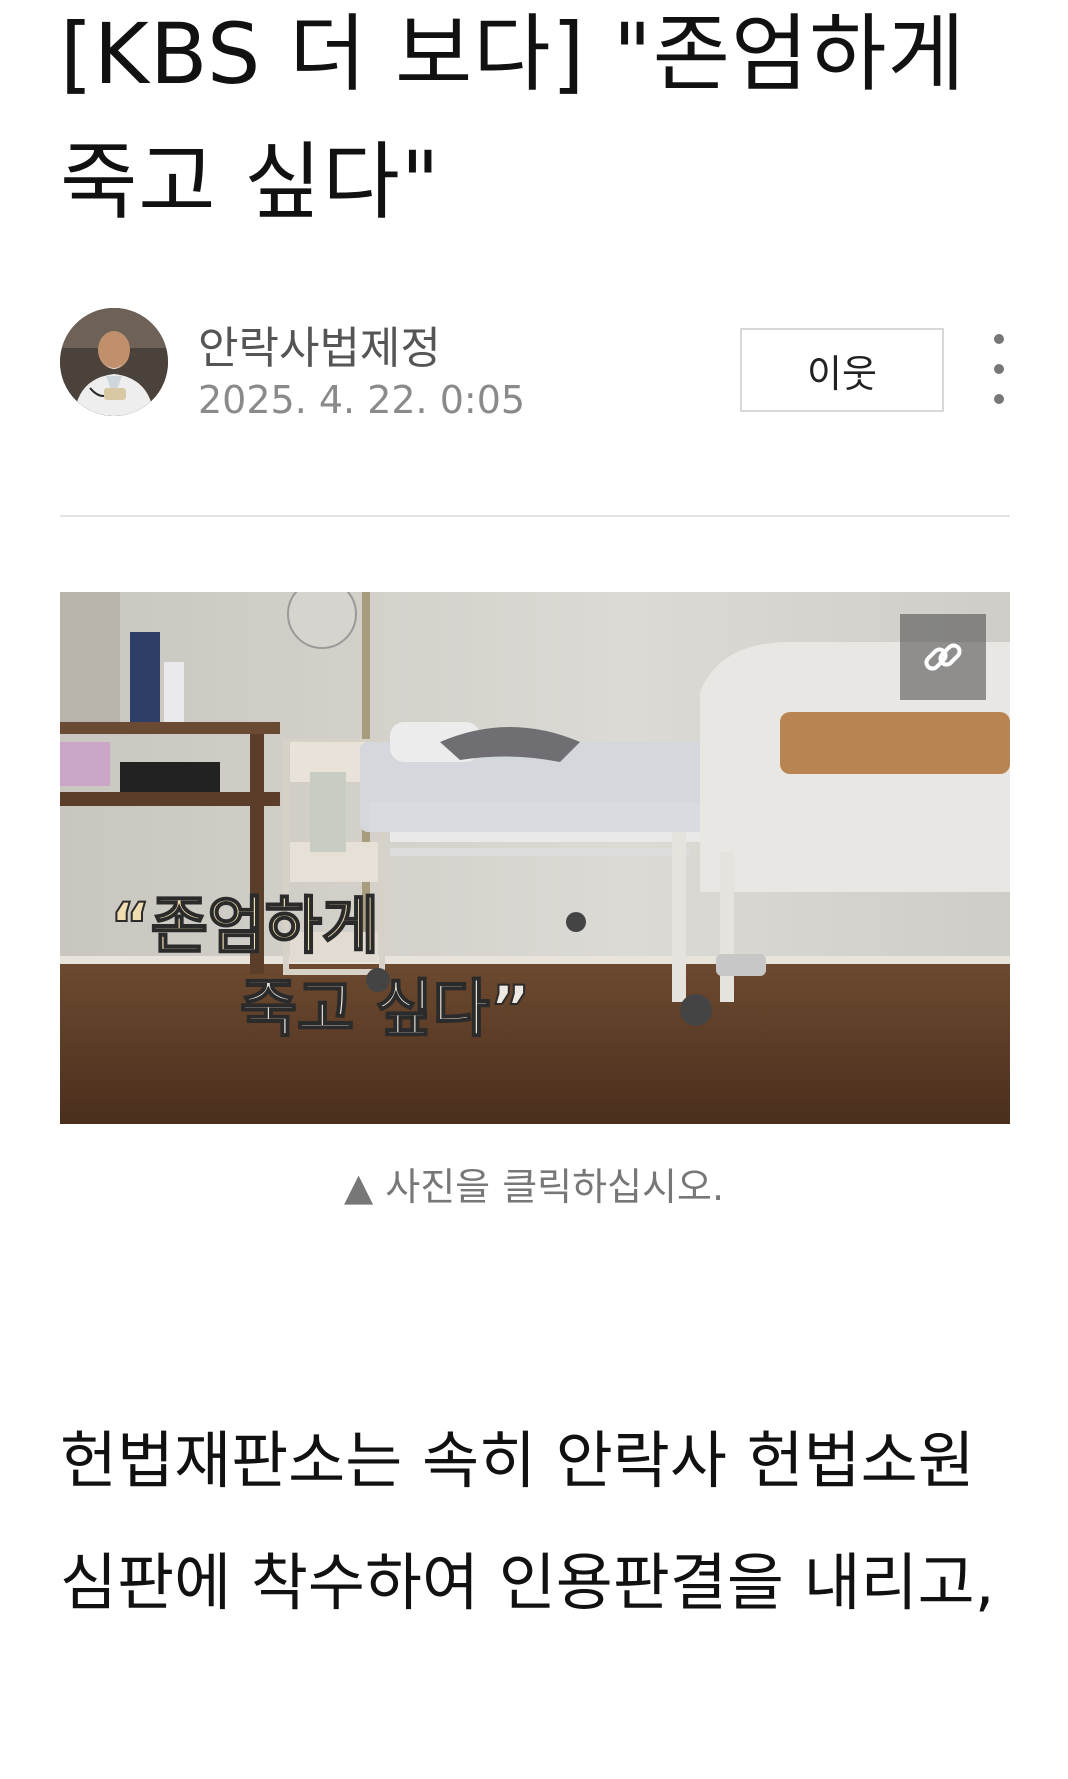 This screenshot has height=1779, width=1068. Describe the element at coordinates (319, 344) in the screenshot. I see `author-name: 안락사법제정` at that location.